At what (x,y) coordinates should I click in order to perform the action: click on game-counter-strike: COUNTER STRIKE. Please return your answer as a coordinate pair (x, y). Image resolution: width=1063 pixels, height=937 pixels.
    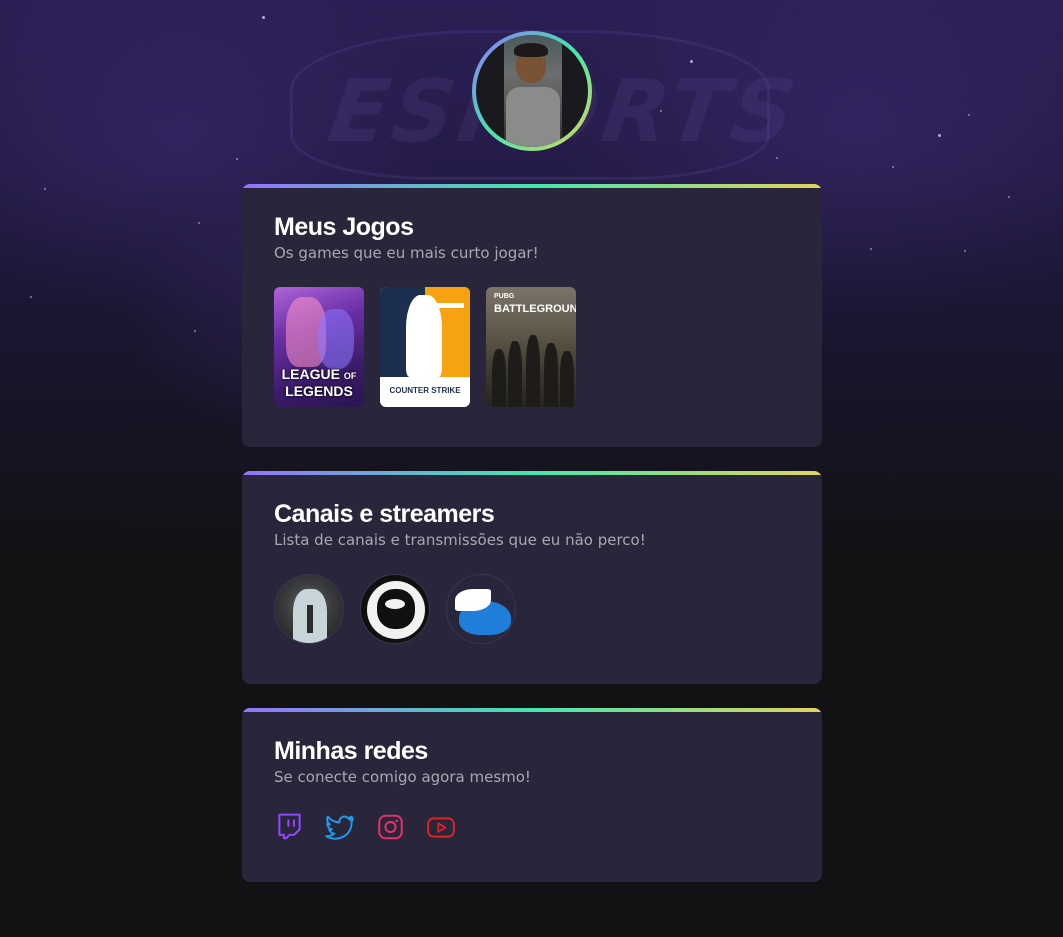
    Looking at the image, I should click on (425, 347).